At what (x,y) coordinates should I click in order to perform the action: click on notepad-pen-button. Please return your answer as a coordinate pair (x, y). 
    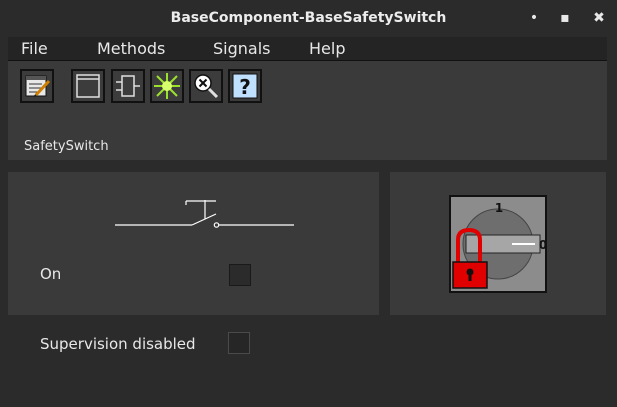
    Looking at the image, I should click on (37, 86).